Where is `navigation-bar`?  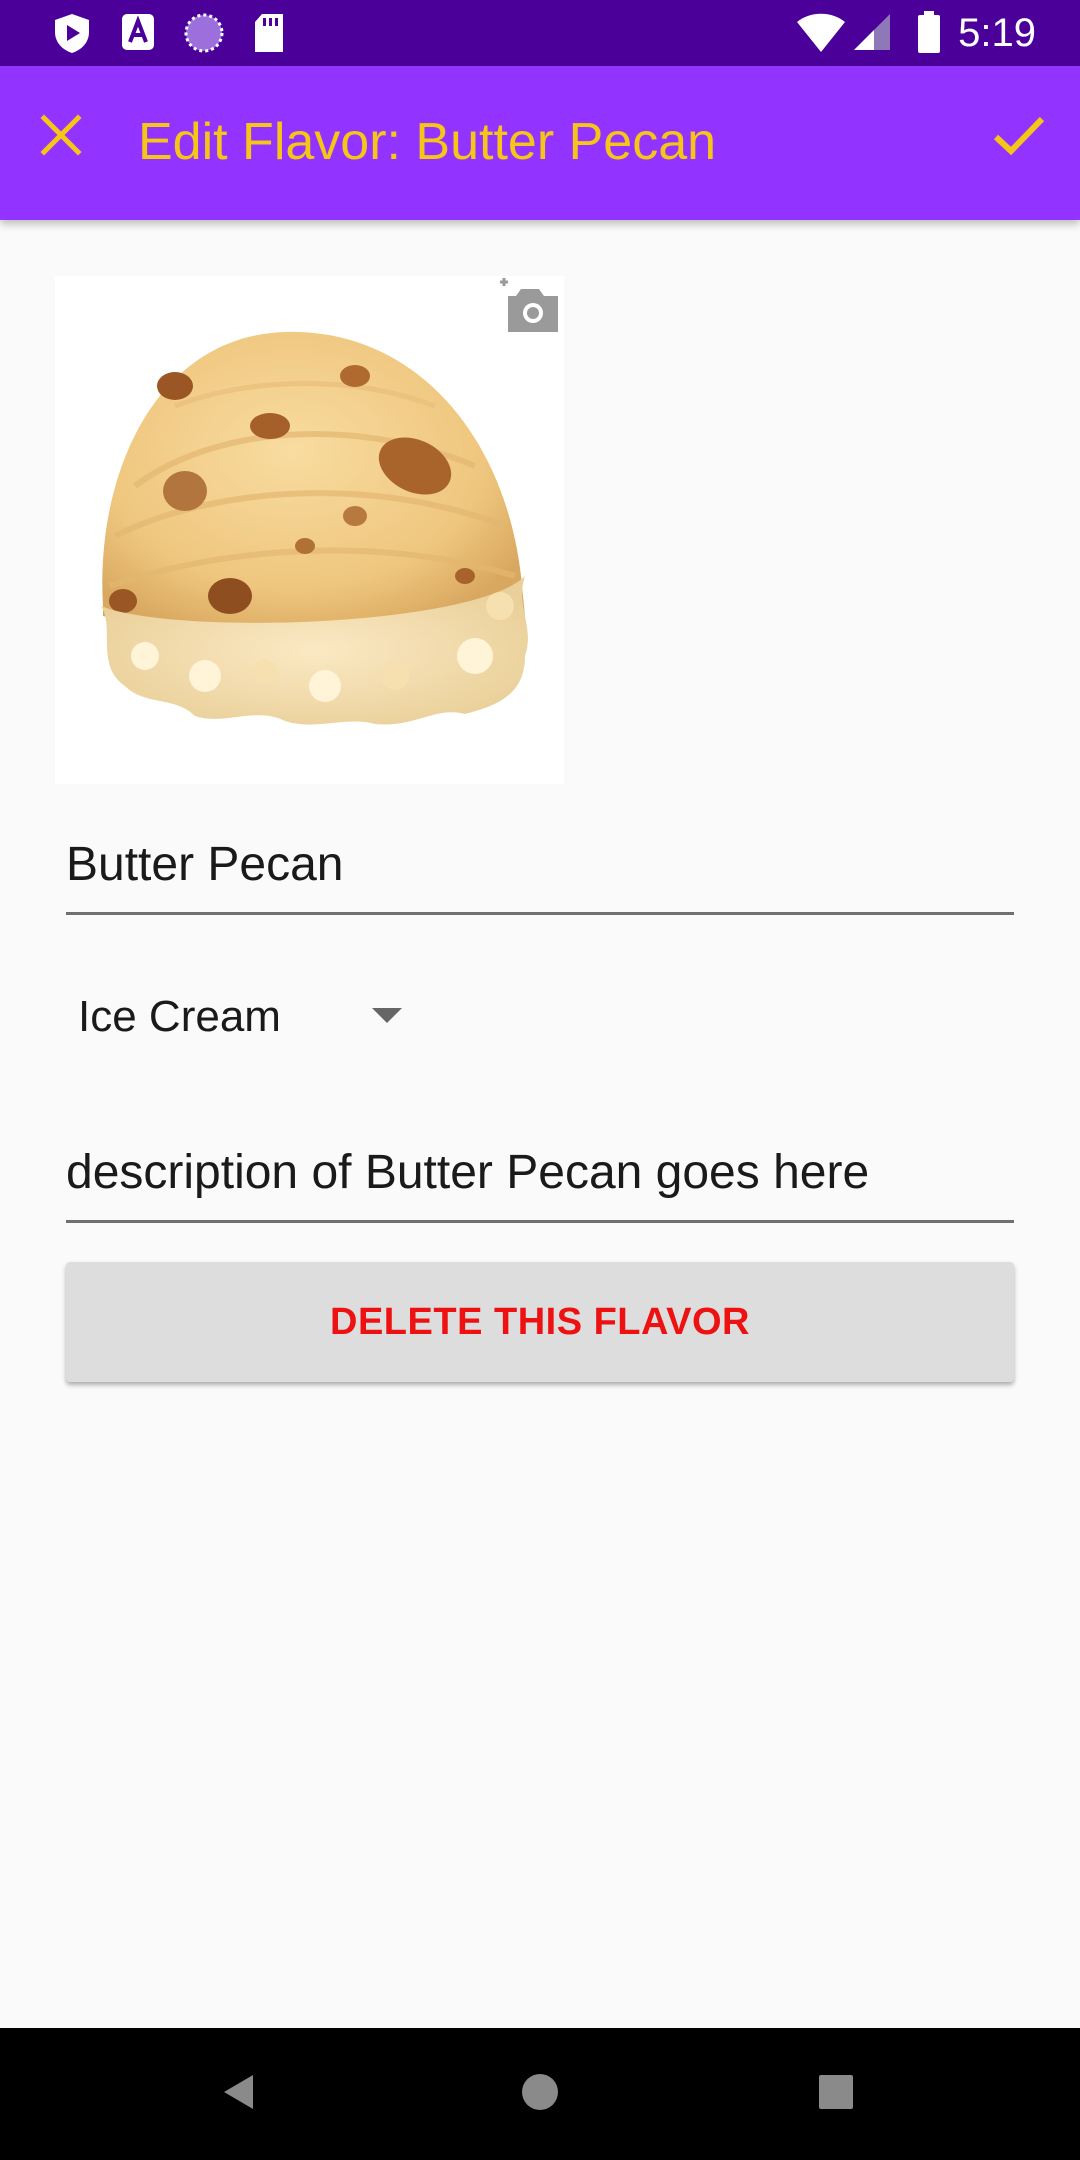 navigation-bar is located at coordinates (540, 2094).